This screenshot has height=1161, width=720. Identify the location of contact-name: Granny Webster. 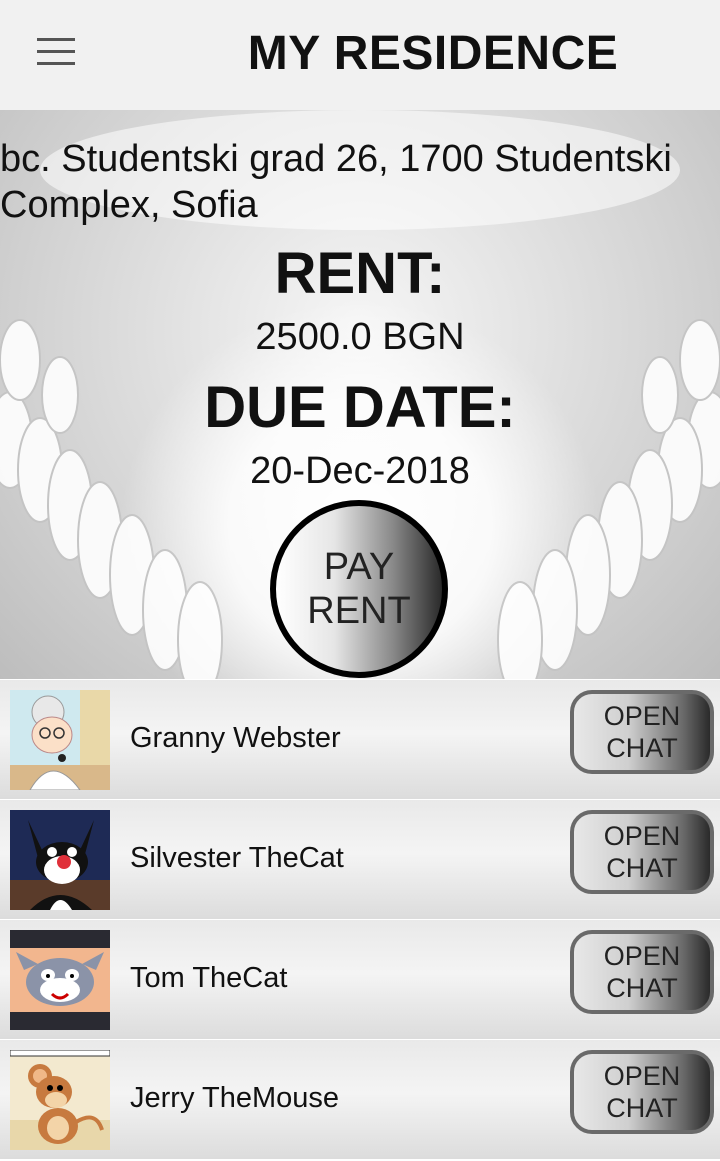
(235, 738).